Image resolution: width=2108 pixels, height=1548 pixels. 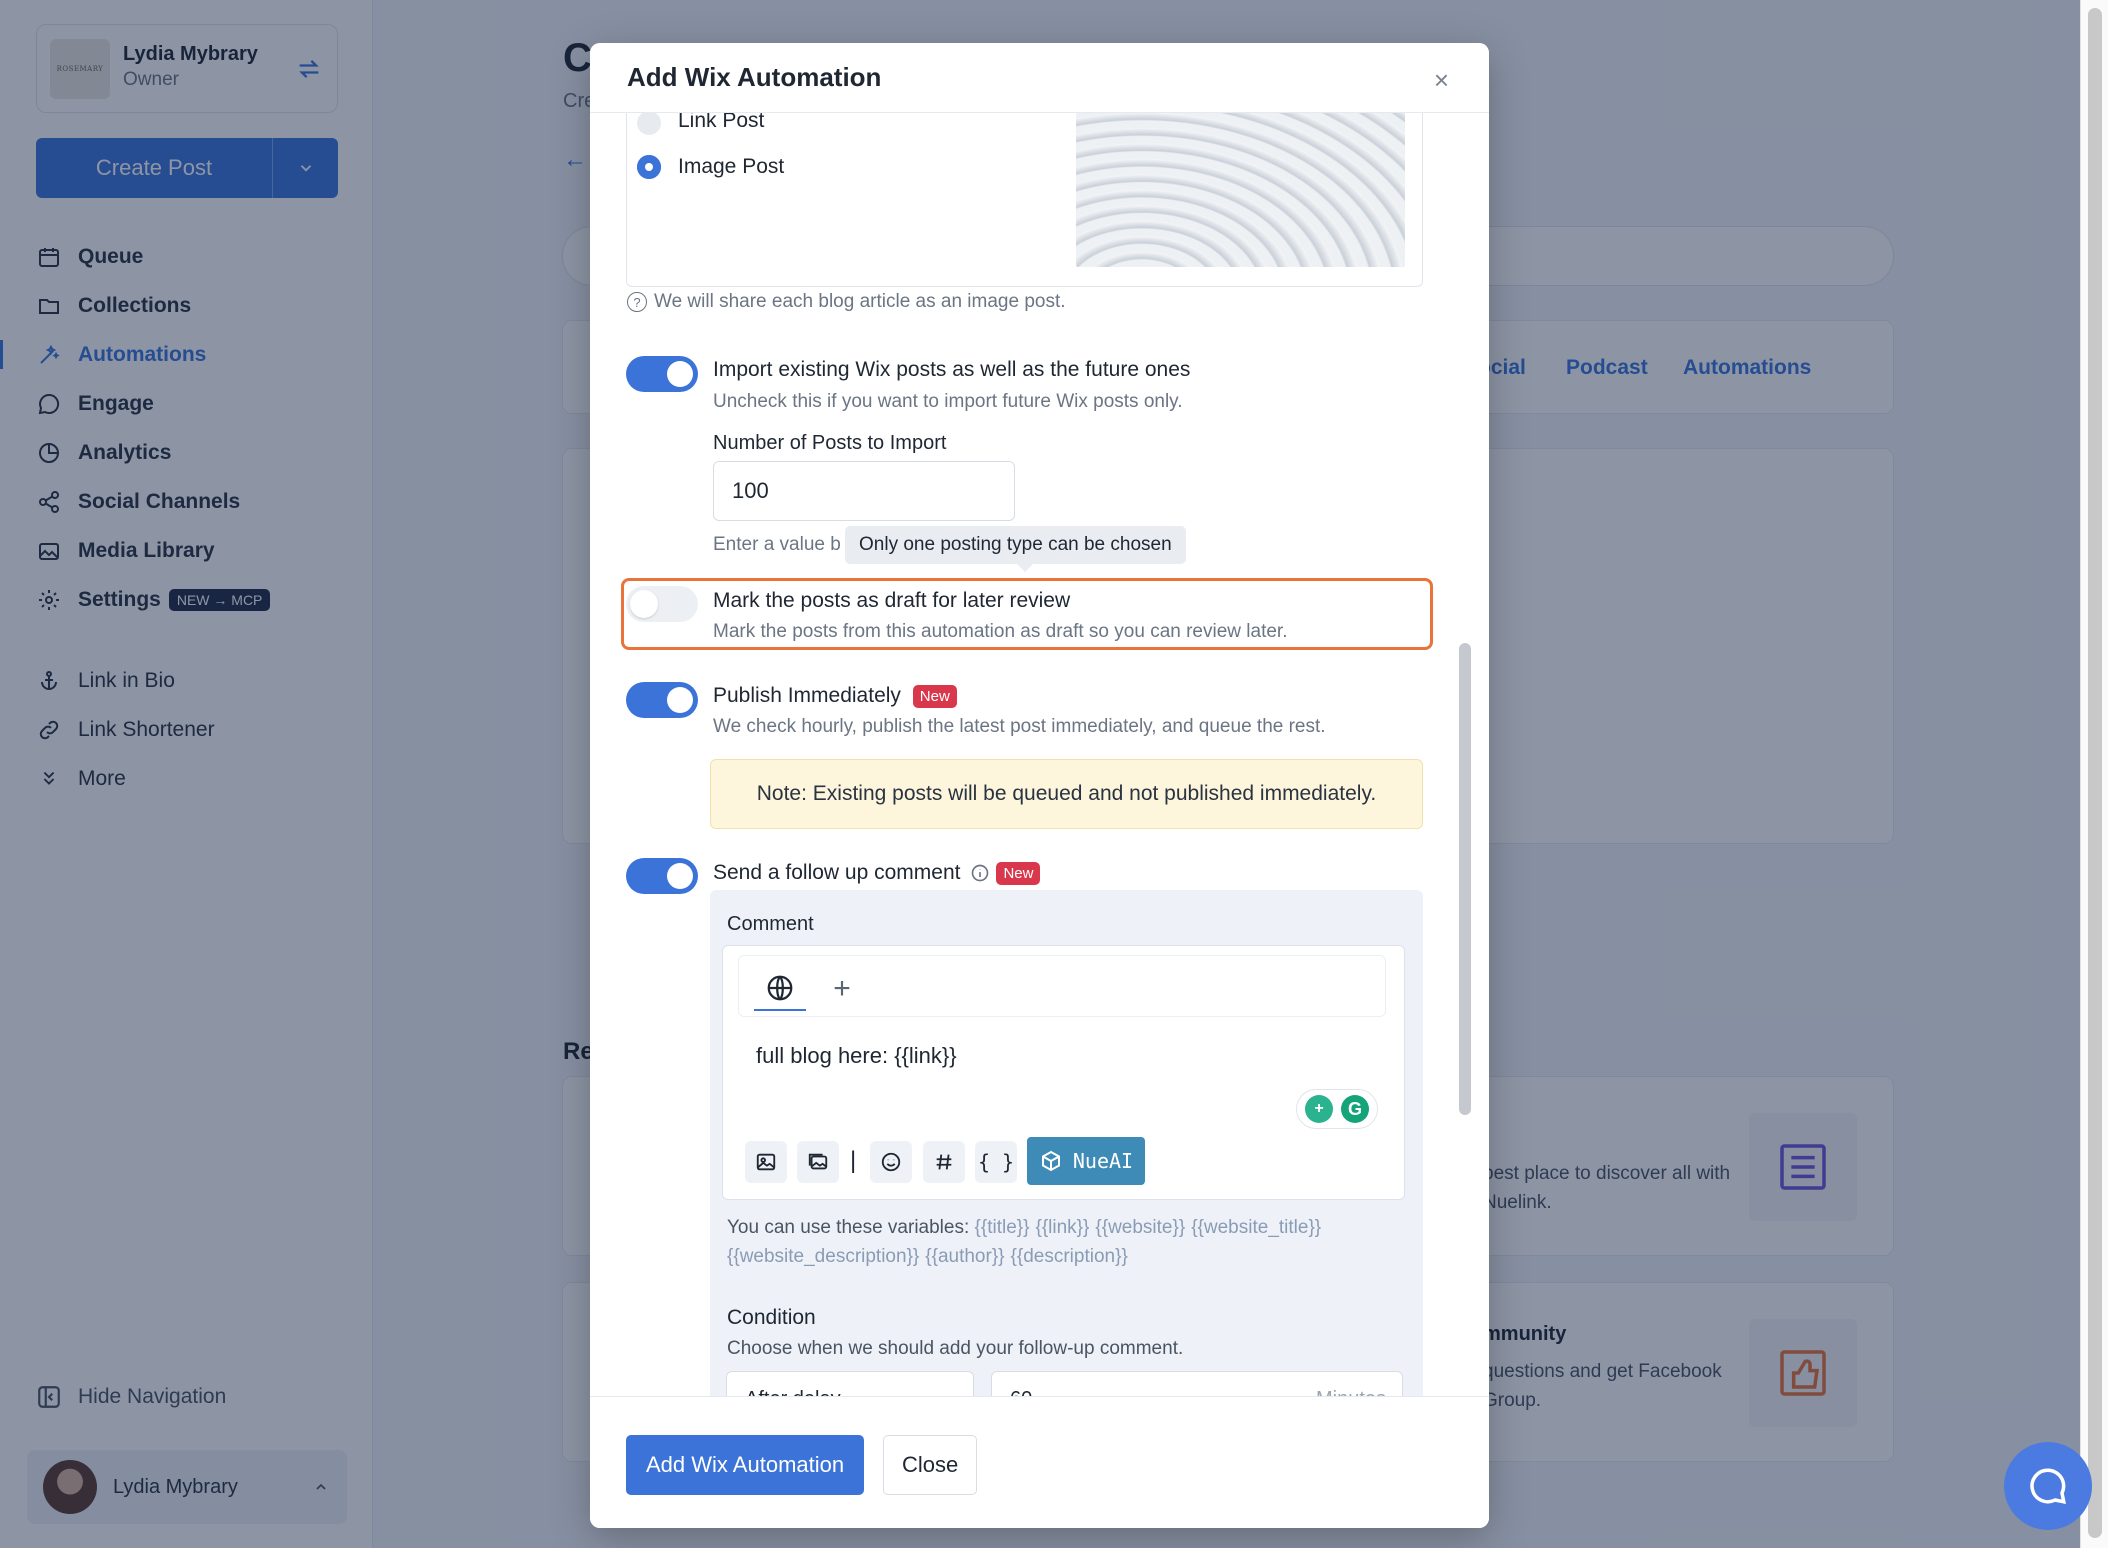 What do you see at coordinates (662, 374) in the screenshot?
I see `import-existing-toggle` at bounding box center [662, 374].